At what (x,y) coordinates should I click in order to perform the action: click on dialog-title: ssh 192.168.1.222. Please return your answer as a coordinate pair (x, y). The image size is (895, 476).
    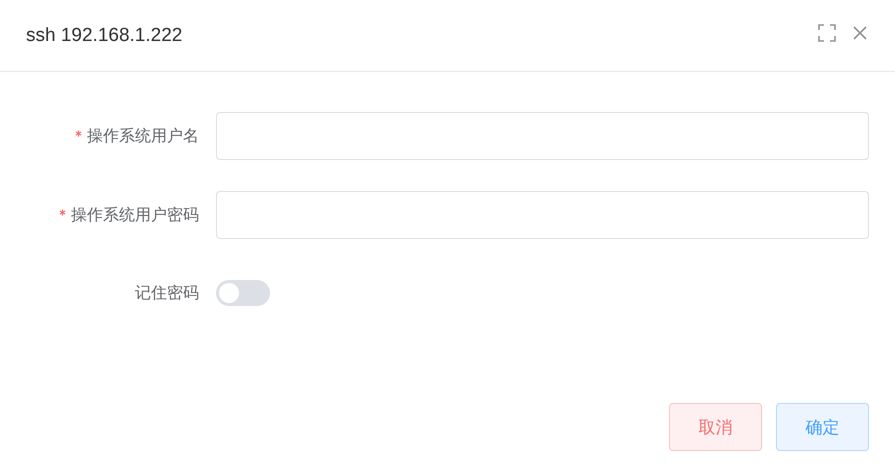
    Looking at the image, I should click on (104, 35).